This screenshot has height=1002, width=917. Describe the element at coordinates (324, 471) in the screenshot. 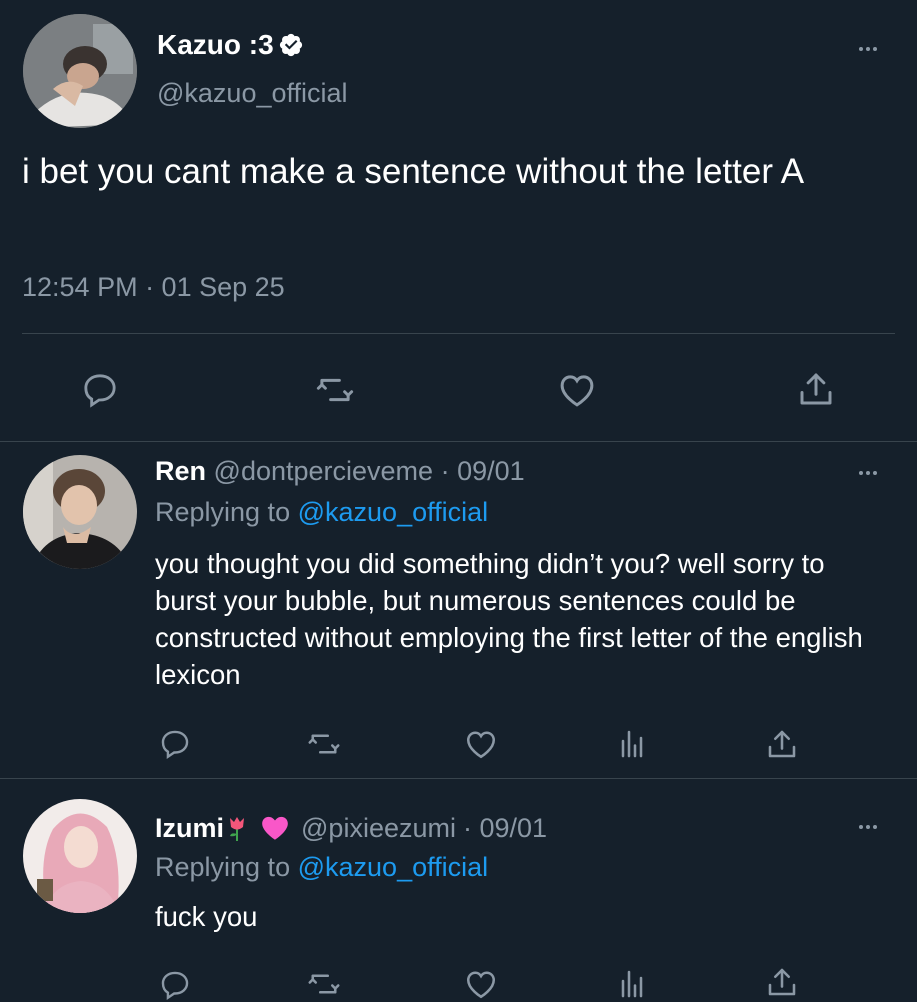

I see `handle: @dontpercieveme` at that location.